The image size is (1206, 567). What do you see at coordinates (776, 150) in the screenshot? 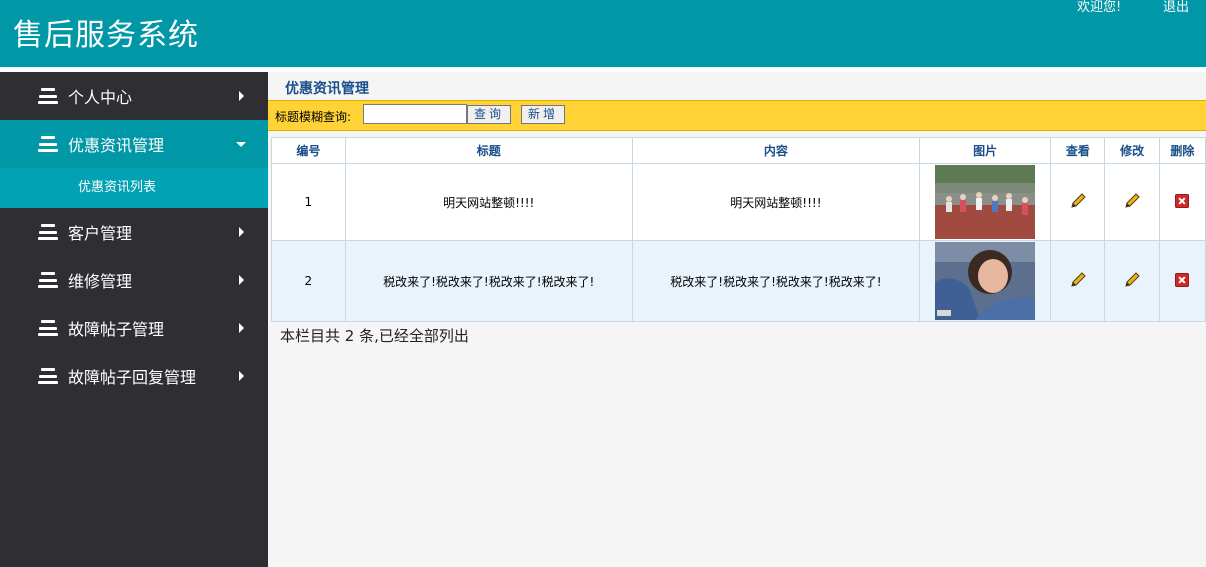
I see `column-header-content: 内容` at bounding box center [776, 150].